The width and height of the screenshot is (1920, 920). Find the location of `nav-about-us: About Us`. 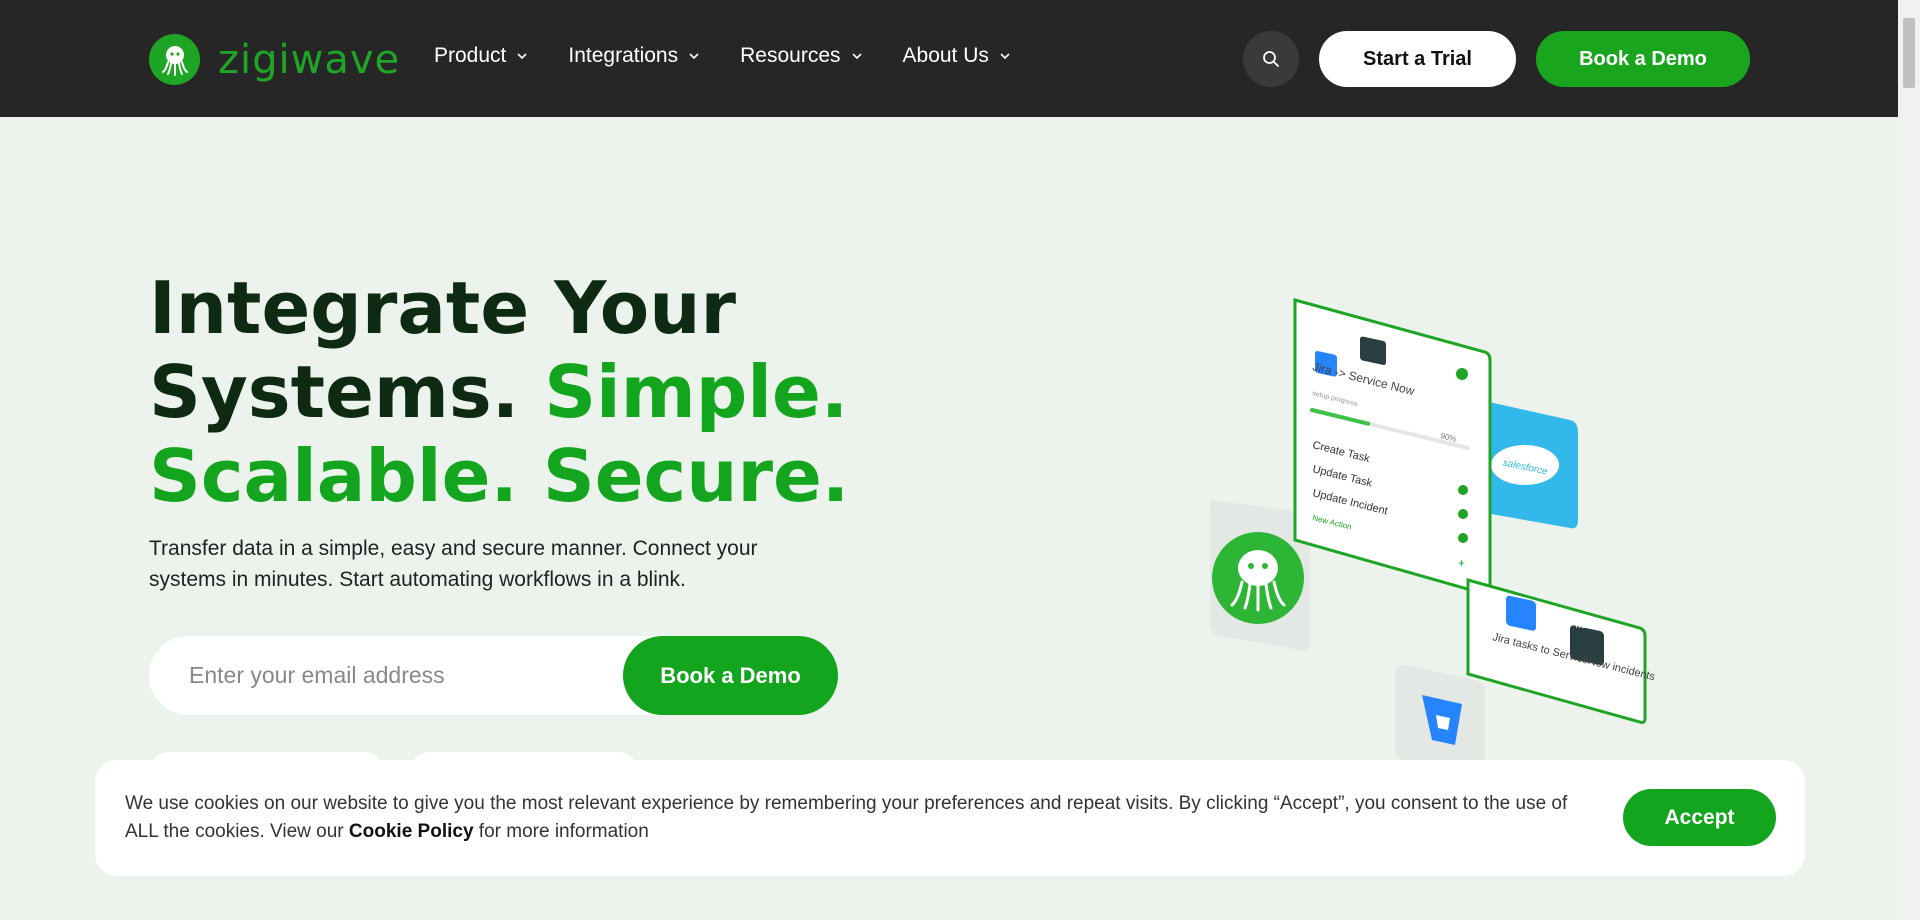

nav-about-us: About Us is located at coordinates (957, 56).